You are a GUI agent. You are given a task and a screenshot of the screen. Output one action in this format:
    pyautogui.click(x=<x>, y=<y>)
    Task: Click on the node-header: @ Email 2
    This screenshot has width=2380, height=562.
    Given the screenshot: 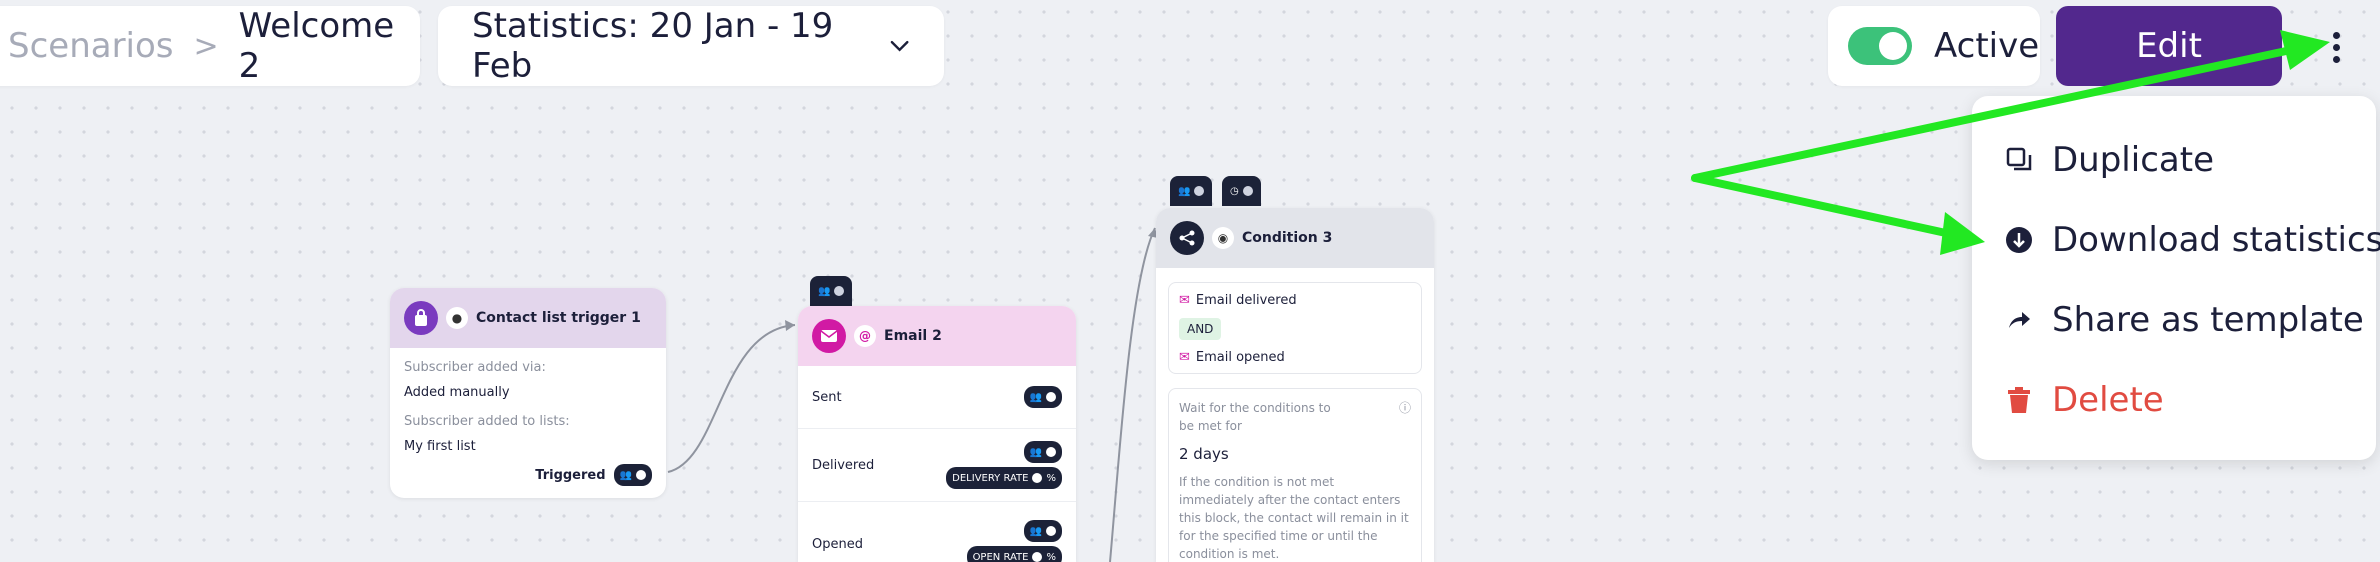 What is the action you would take?
    pyautogui.click(x=937, y=336)
    